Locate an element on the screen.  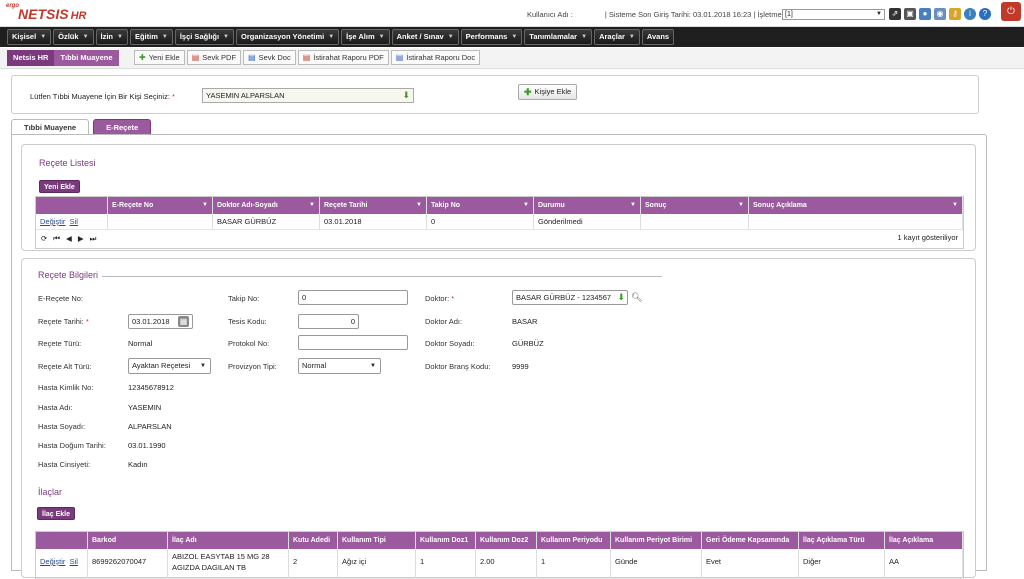
istirahat-doc-button: ▤ İstirahat Raporu Doc is located at coordinates (435, 57).